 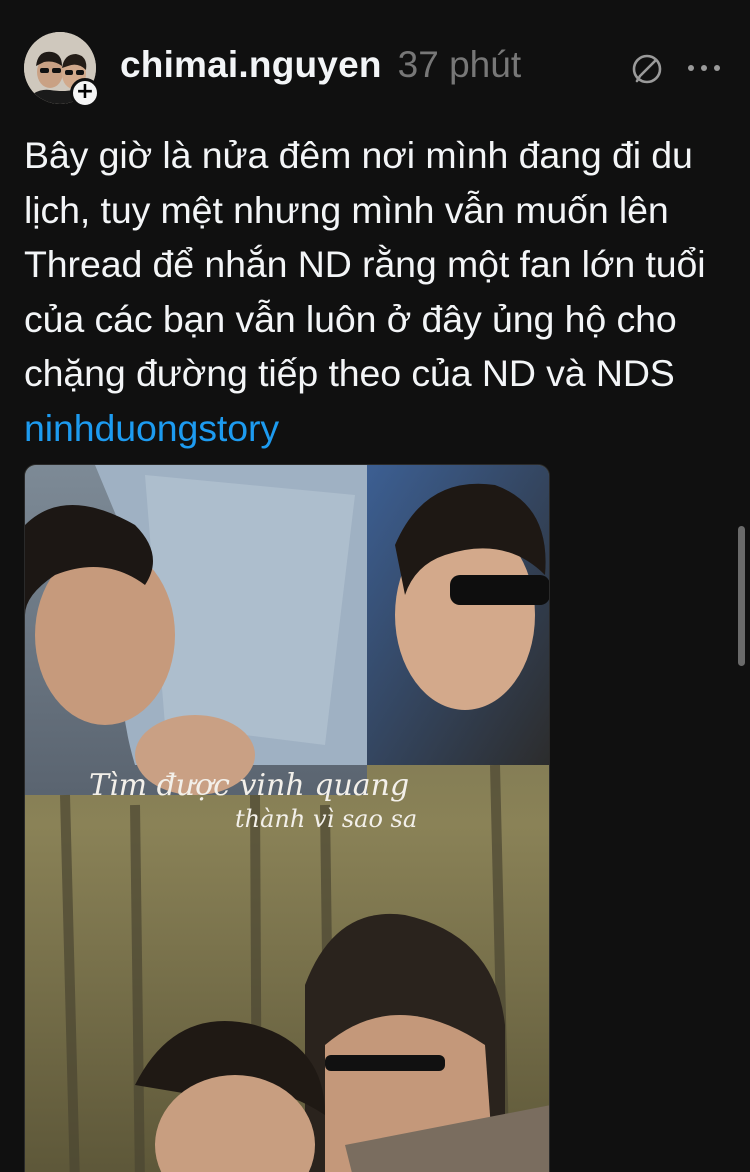 What do you see at coordinates (326, 819) in the screenshot?
I see `media-caption-line2: thành vì sao sa` at bounding box center [326, 819].